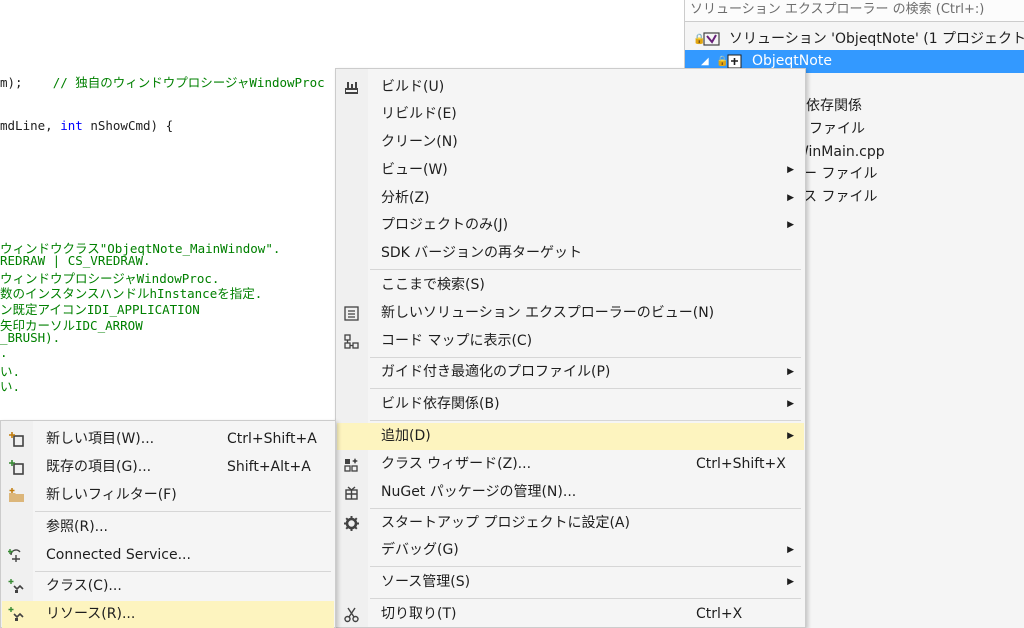 Image resolution: width=1024 pixels, height=628 pixels. What do you see at coordinates (351, 523) in the screenshot?
I see `gear-icon` at bounding box center [351, 523].